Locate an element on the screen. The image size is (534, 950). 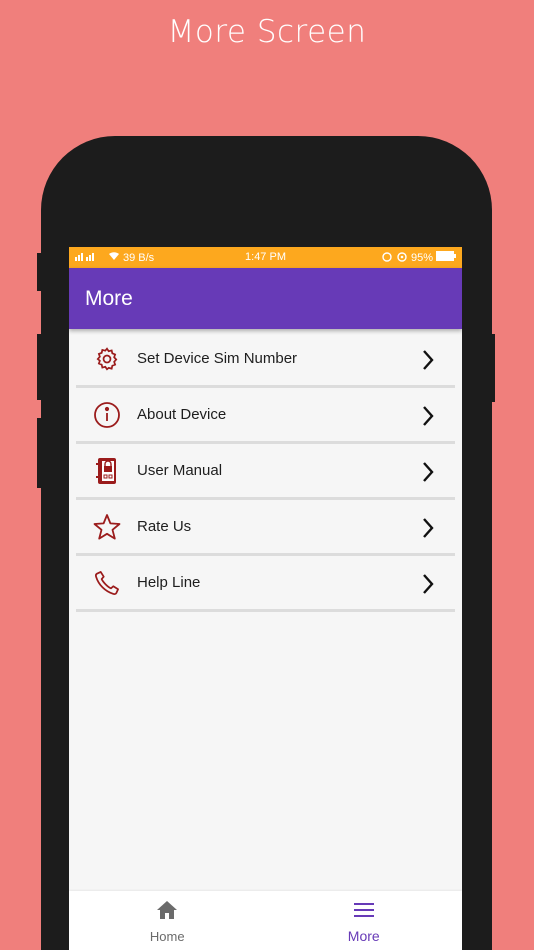
menu-item-set-device-sim-number: Set Device Sim Number is located at coordinates (265, 360).